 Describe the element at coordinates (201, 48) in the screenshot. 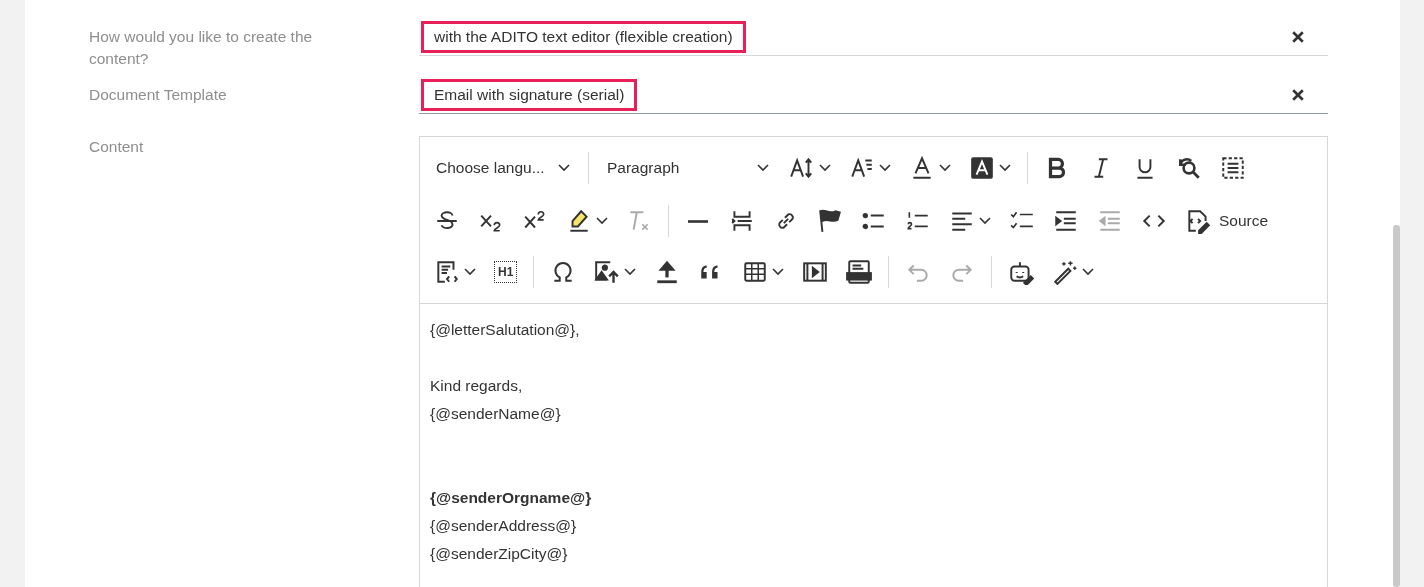

I see `field-label: How would you like to create the content?` at that location.